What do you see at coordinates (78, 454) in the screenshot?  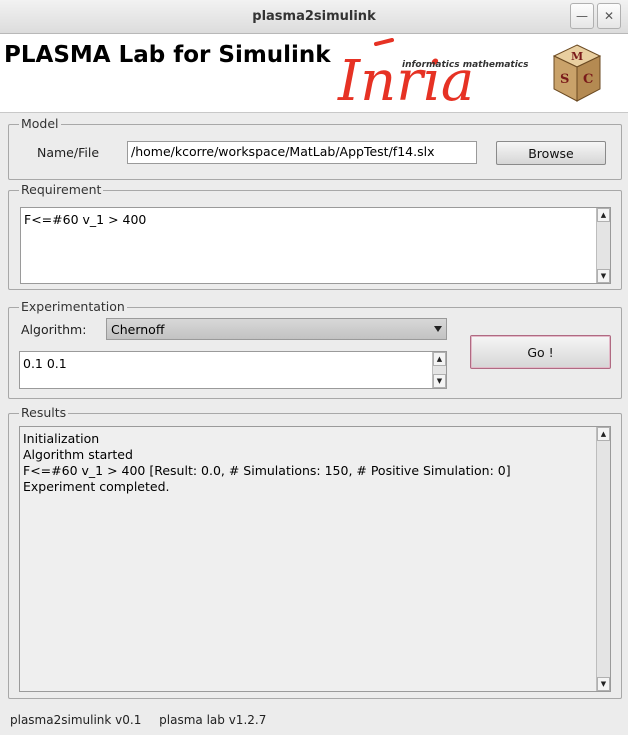 I see `results-line: Algorithm started` at bounding box center [78, 454].